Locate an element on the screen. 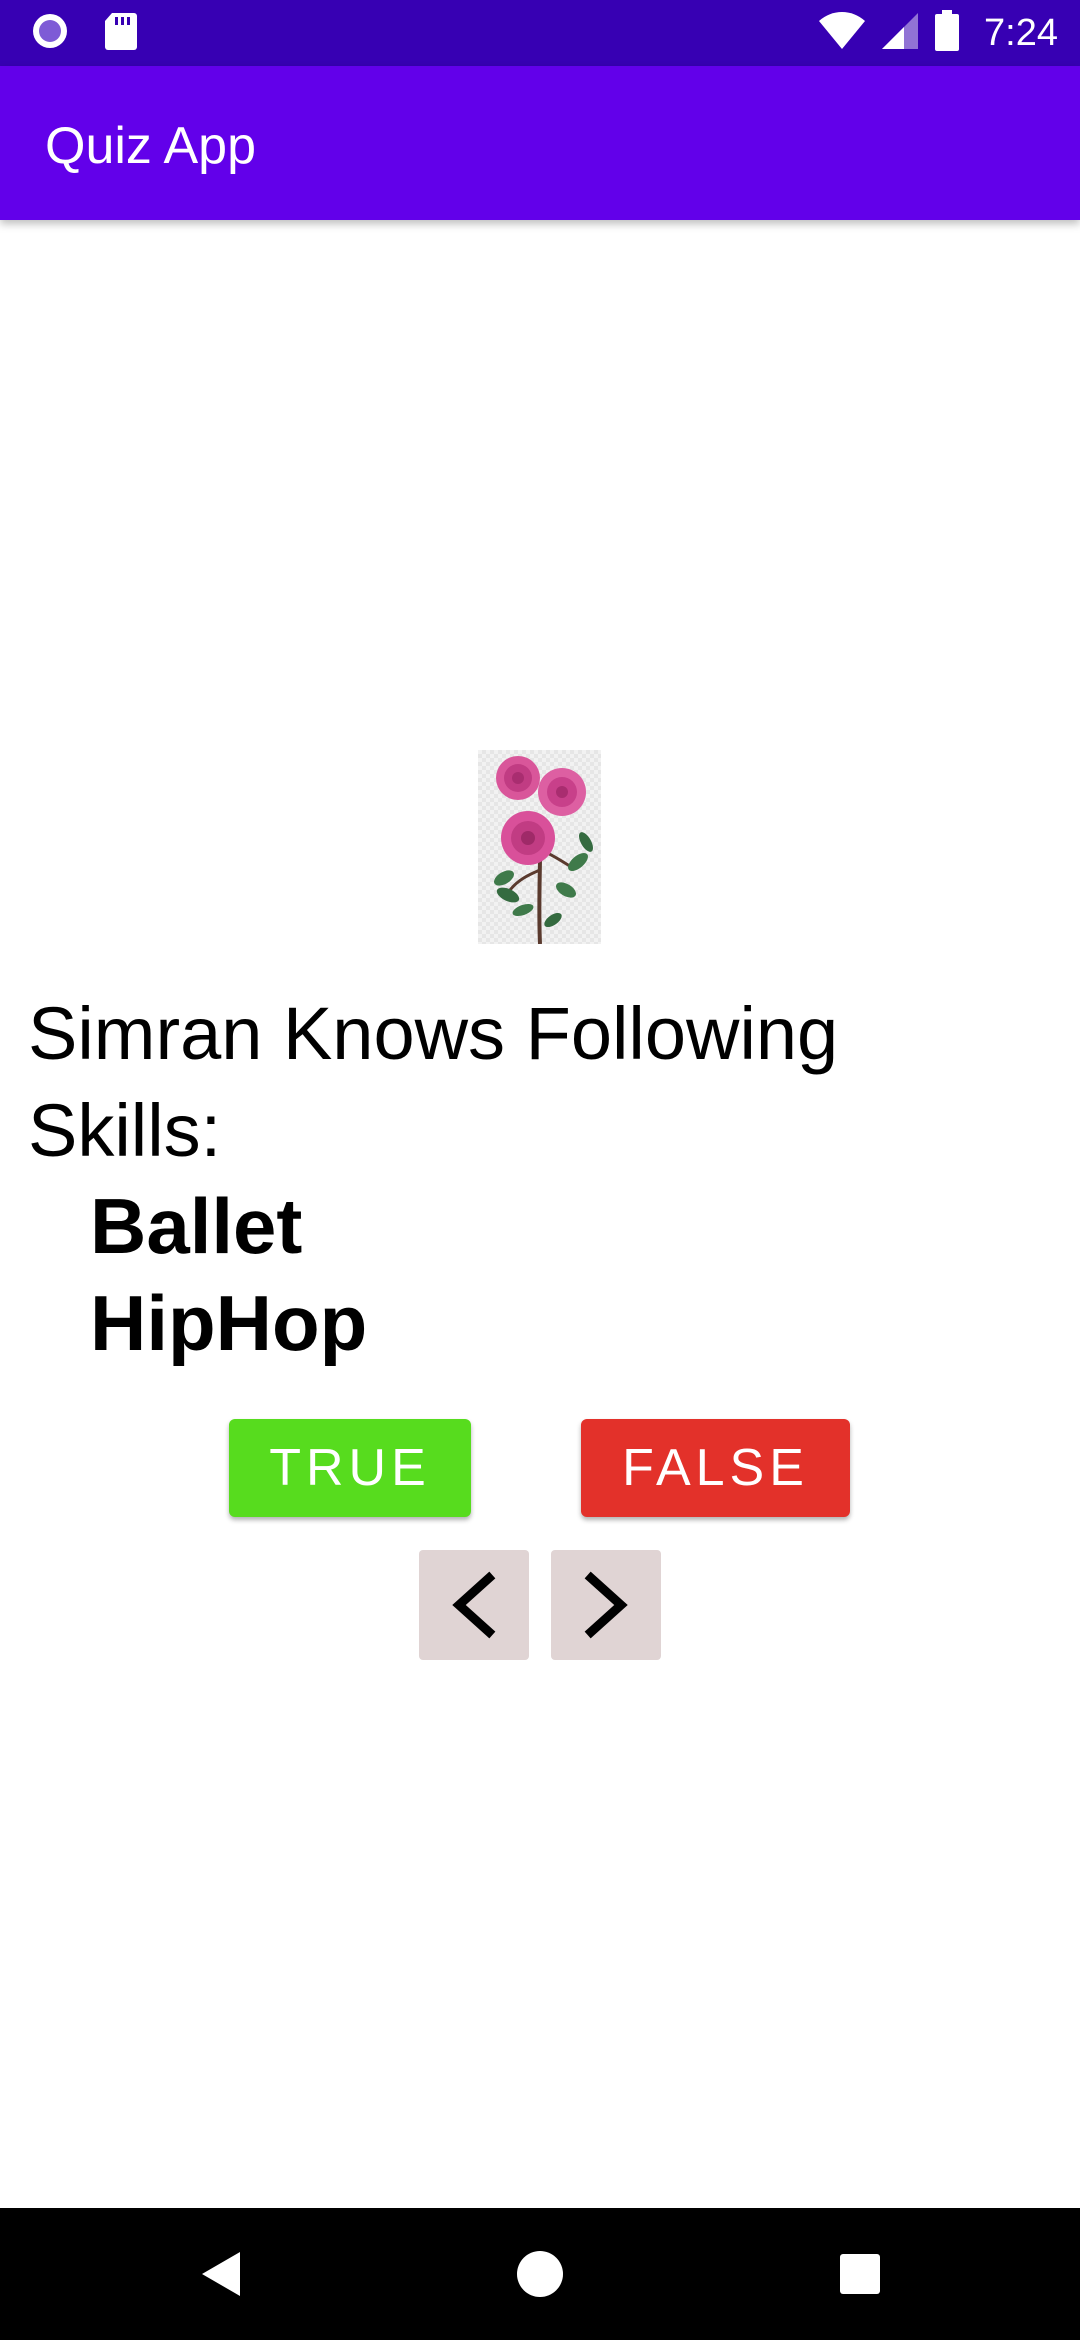 The height and width of the screenshot is (2340, 1080). system-recents-button is located at coordinates (860, 2274).